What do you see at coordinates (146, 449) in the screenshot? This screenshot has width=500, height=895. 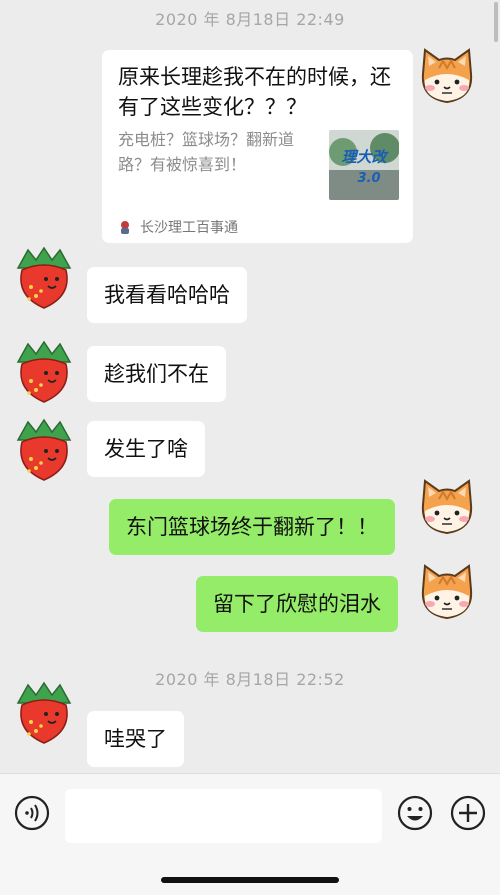 I see `message-bubble: 发生了啥` at bounding box center [146, 449].